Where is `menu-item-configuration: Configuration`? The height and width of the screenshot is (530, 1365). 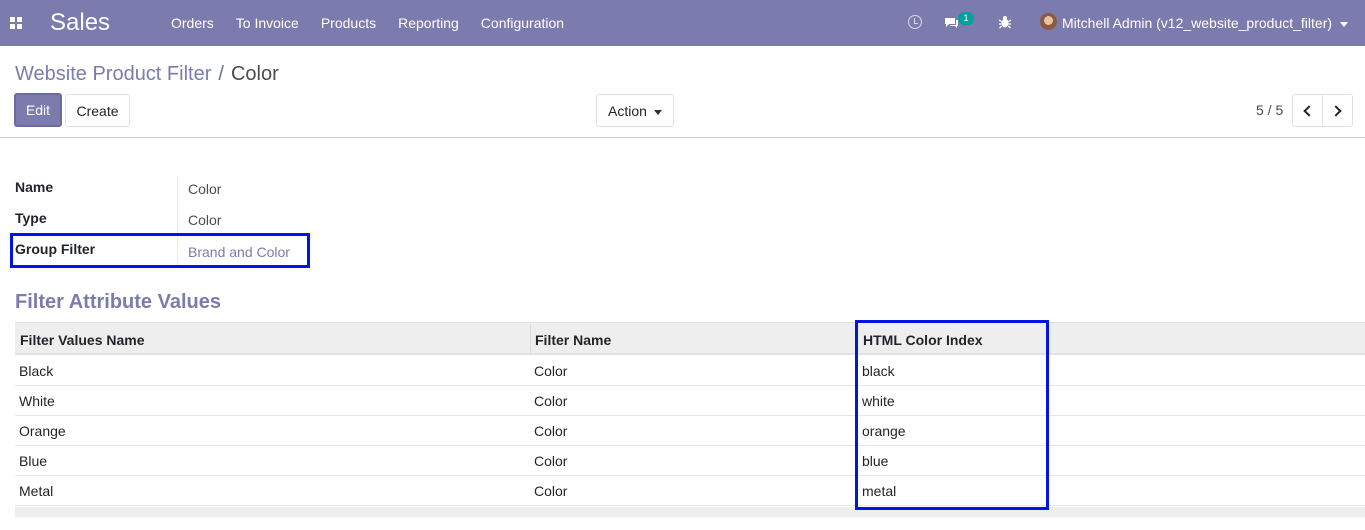
menu-item-configuration: Configuration is located at coordinates (522, 23).